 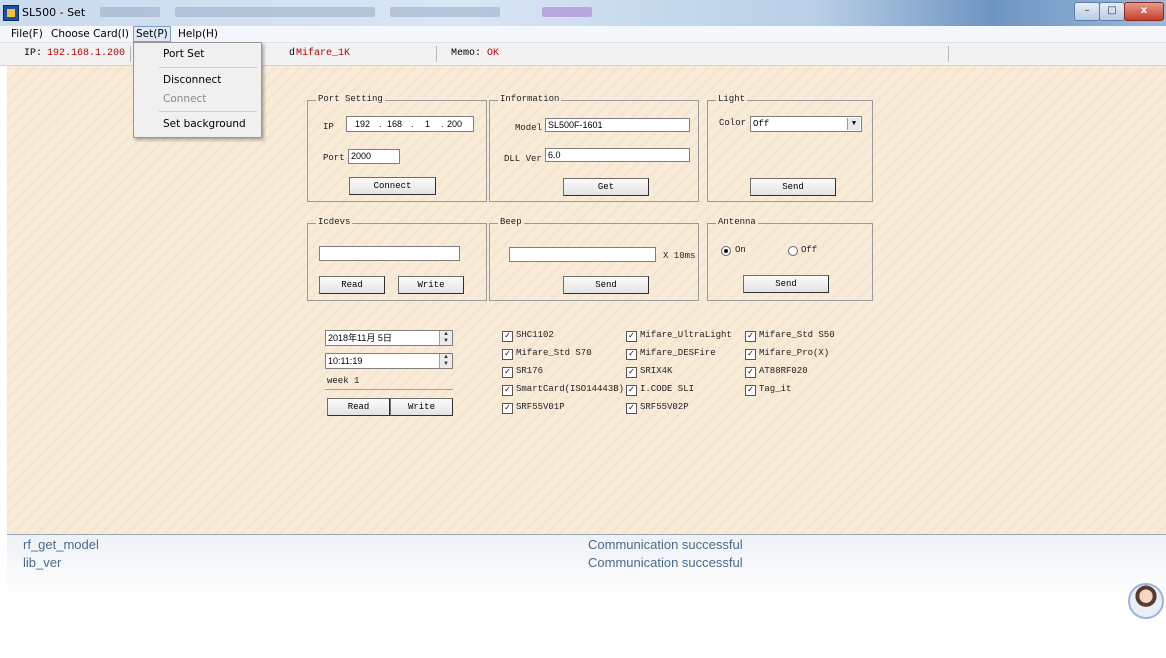 What do you see at coordinates (664, 407) in the screenshot?
I see `card-type-label: SRF55V02P` at bounding box center [664, 407].